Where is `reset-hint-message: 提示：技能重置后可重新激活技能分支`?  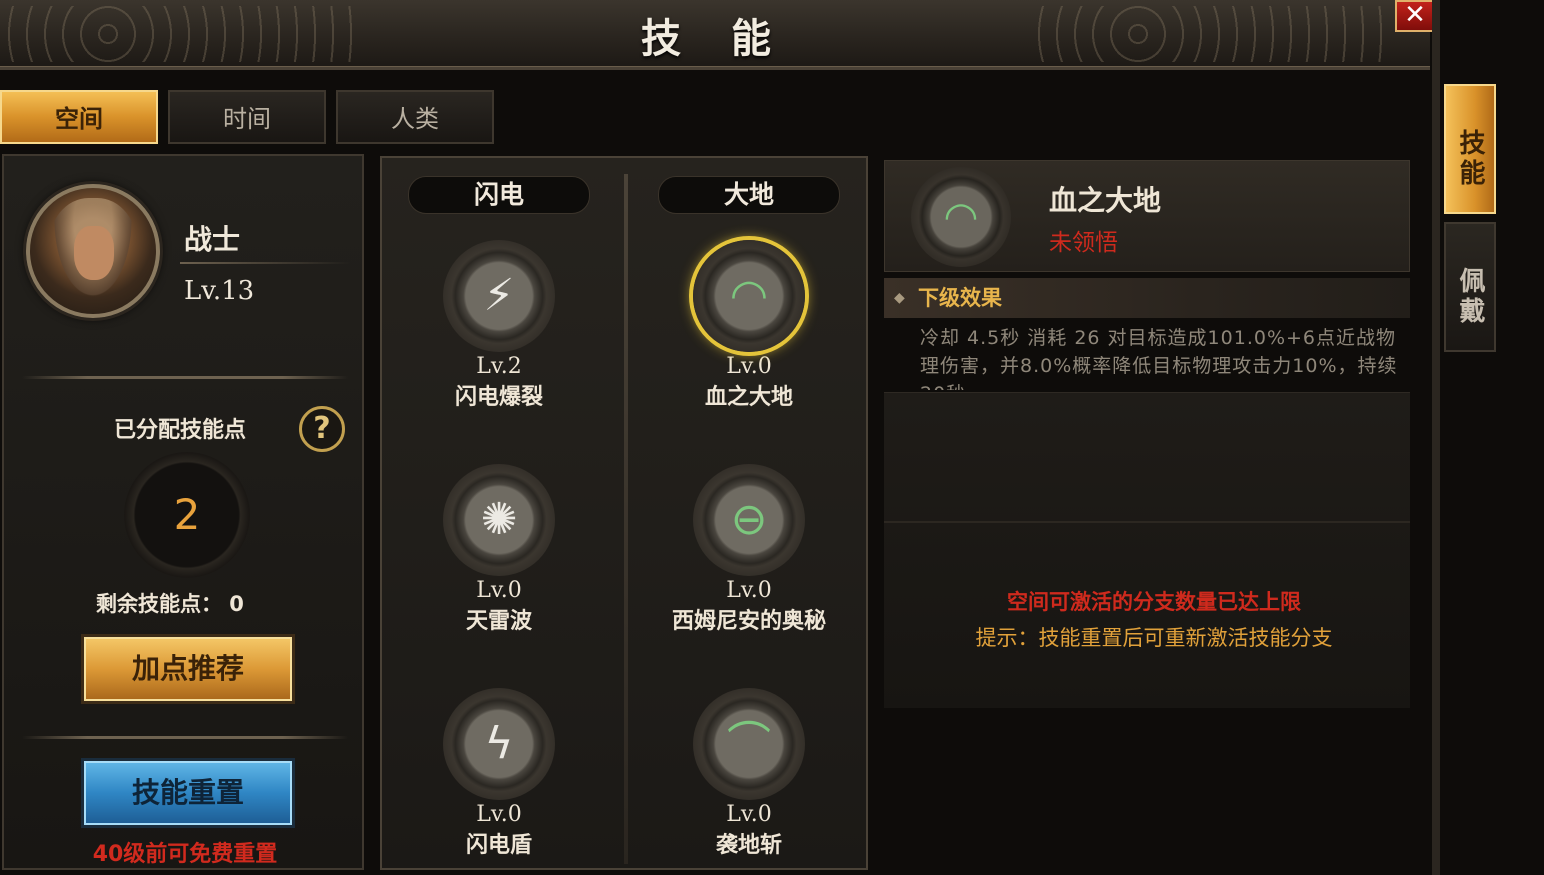
reset-hint-message: 提示：技能重置后可重新激活技能分支 is located at coordinates (1154, 638).